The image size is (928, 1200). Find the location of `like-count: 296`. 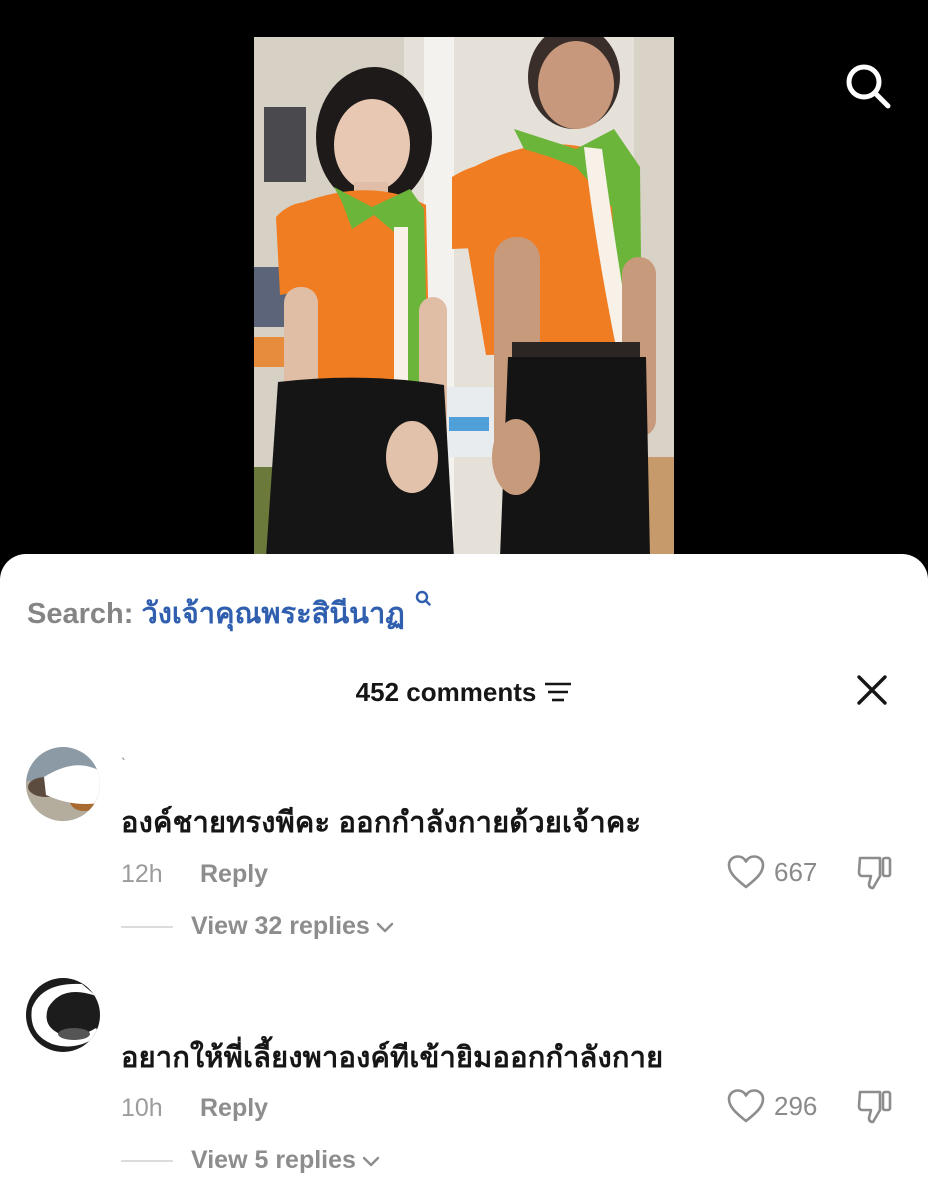

like-count: 296 is located at coordinates (796, 1105).